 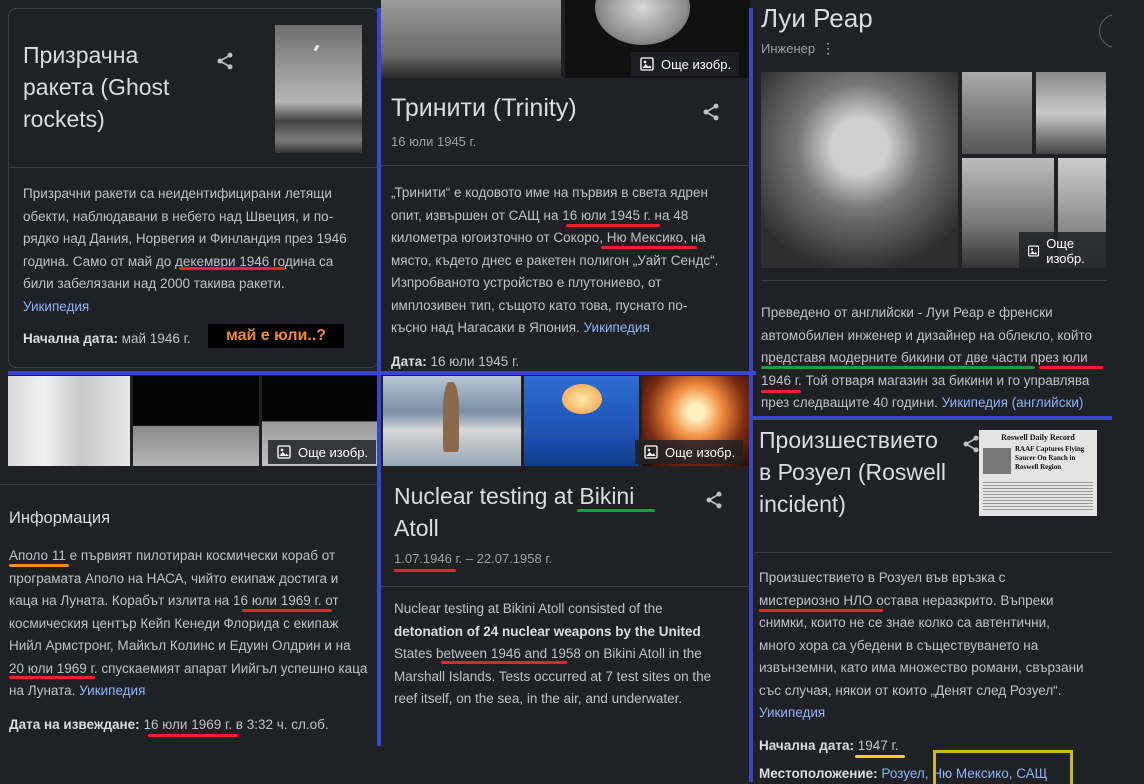 What do you see at coordinates (1038, 437) in the screenshot?
I see `newspaper-masthead: Roswell Daily Record` at bounding box center [1038, 437].